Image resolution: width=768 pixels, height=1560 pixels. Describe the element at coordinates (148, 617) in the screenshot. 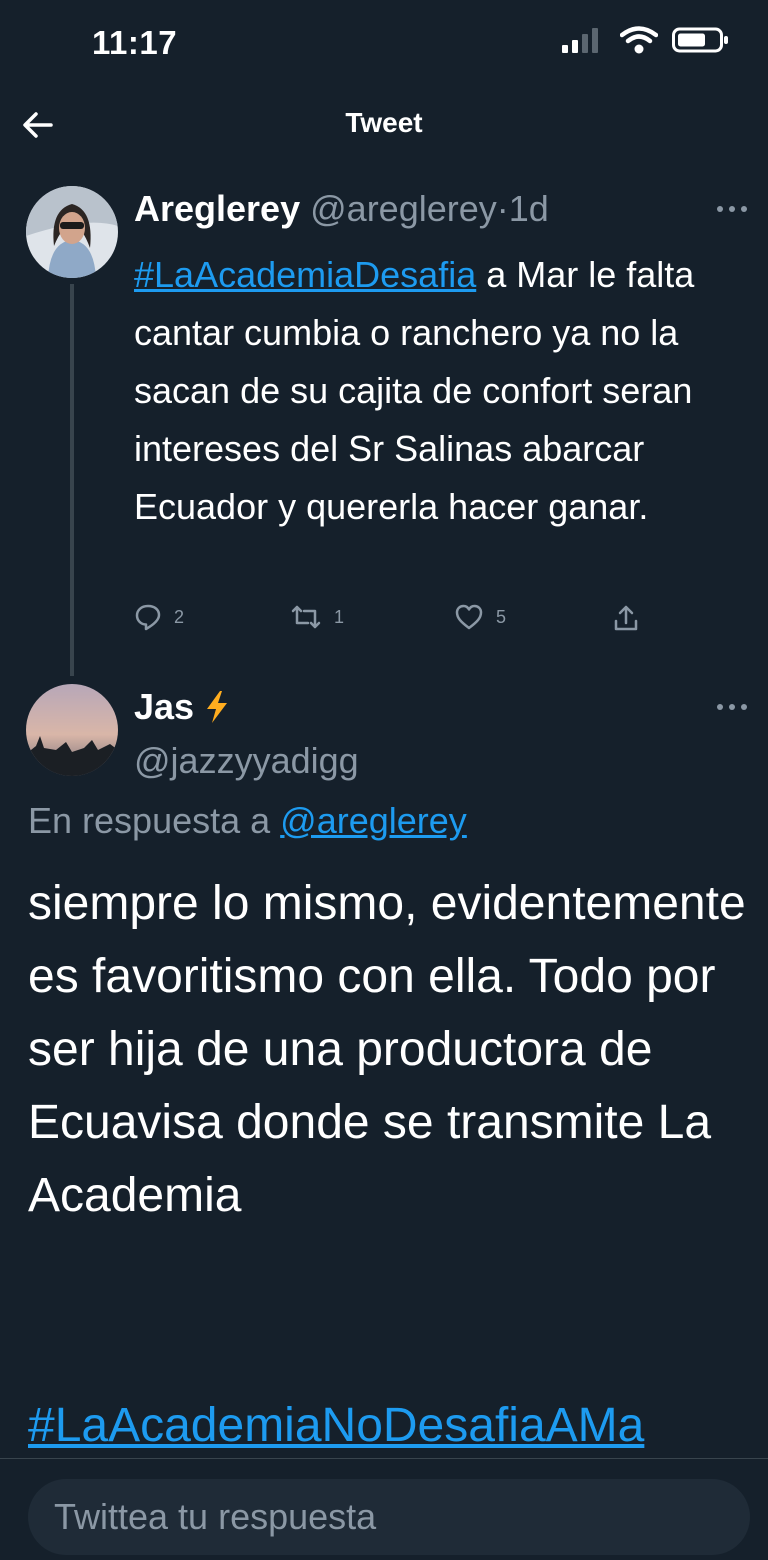

I see `reply-icon` at that location.